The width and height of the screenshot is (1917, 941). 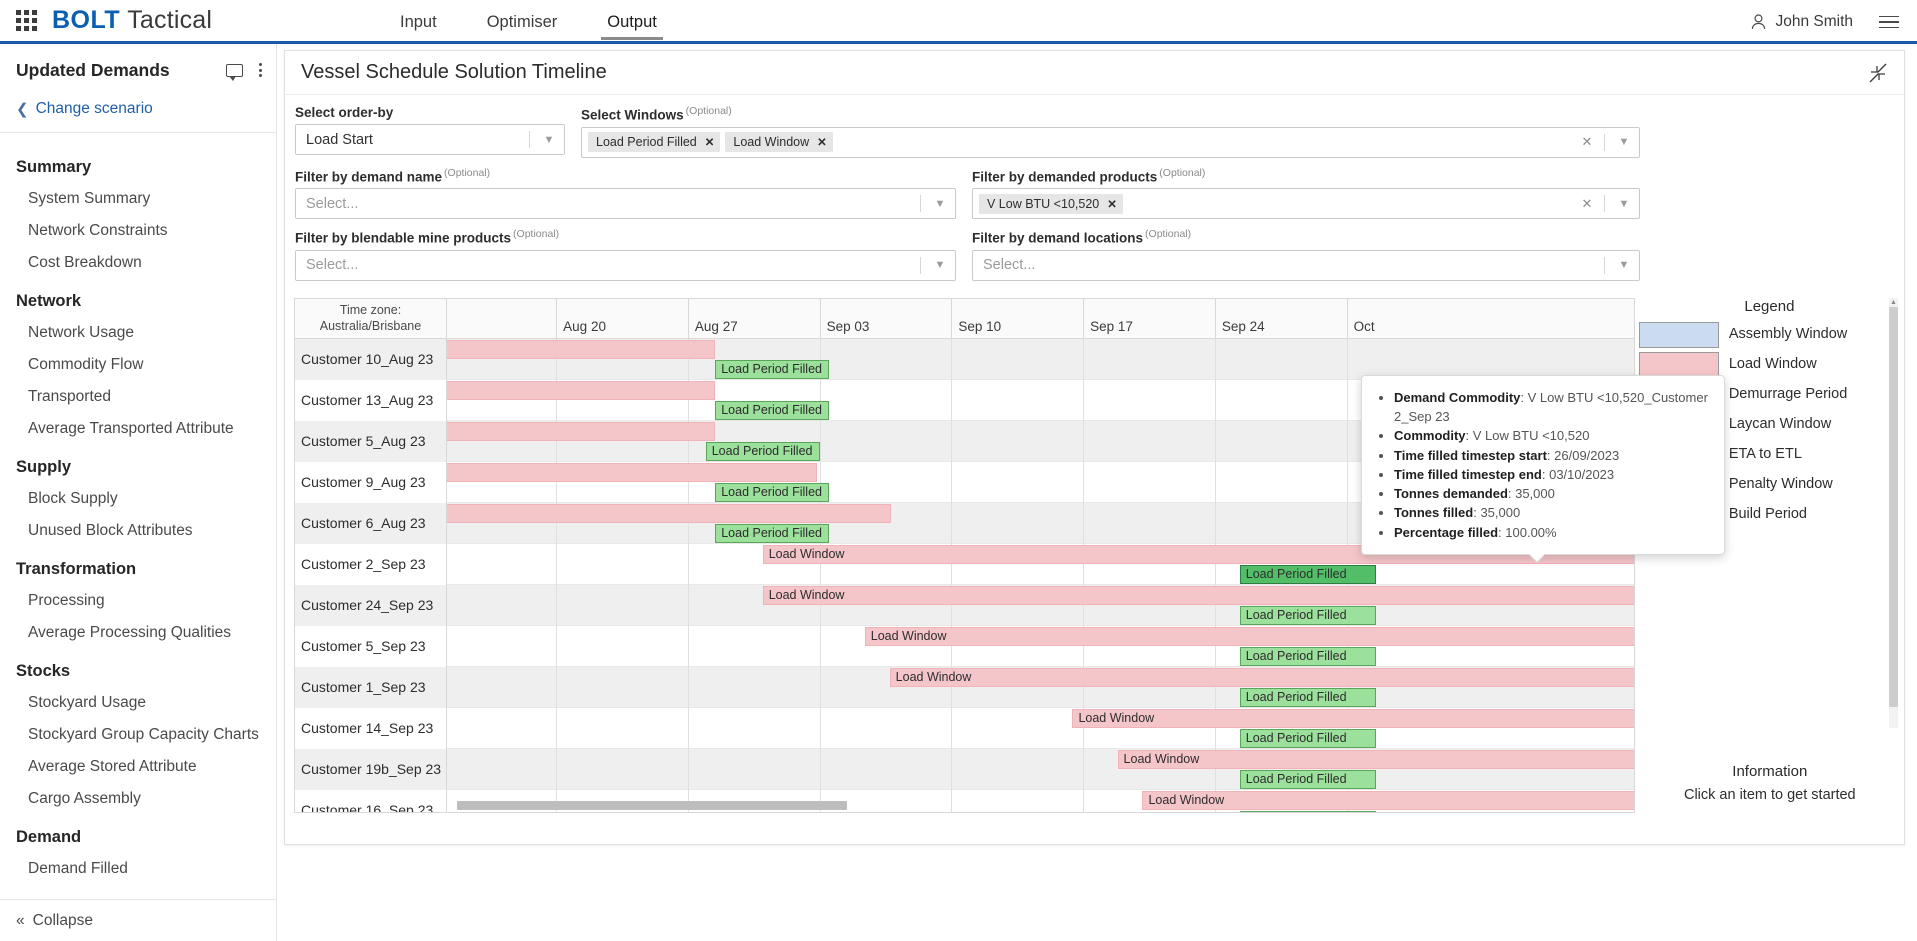 What do you see at coordinates (1051, 203) in the screenshot?
I see `product-tag-v-low-btu-10-520: V Low BTU <10,520 ✕` at bounding box center [1051, 203].